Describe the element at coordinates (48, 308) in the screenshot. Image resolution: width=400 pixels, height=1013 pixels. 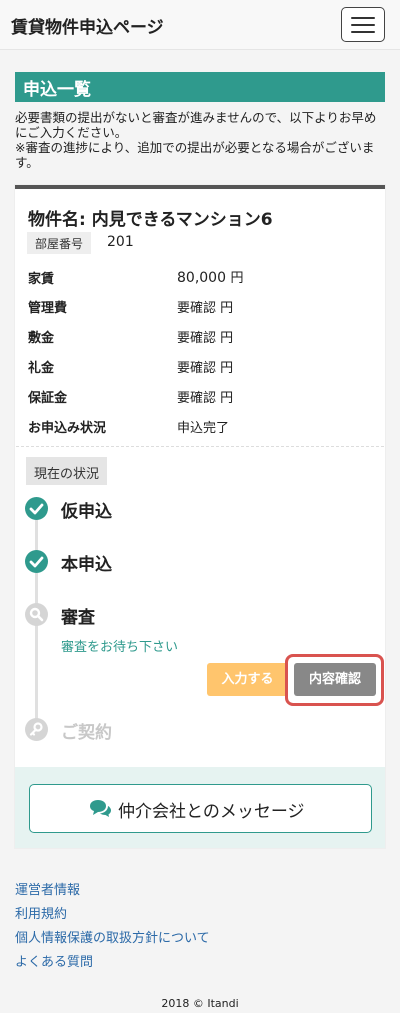
I see `management-fee-label: 管理費` at that location.